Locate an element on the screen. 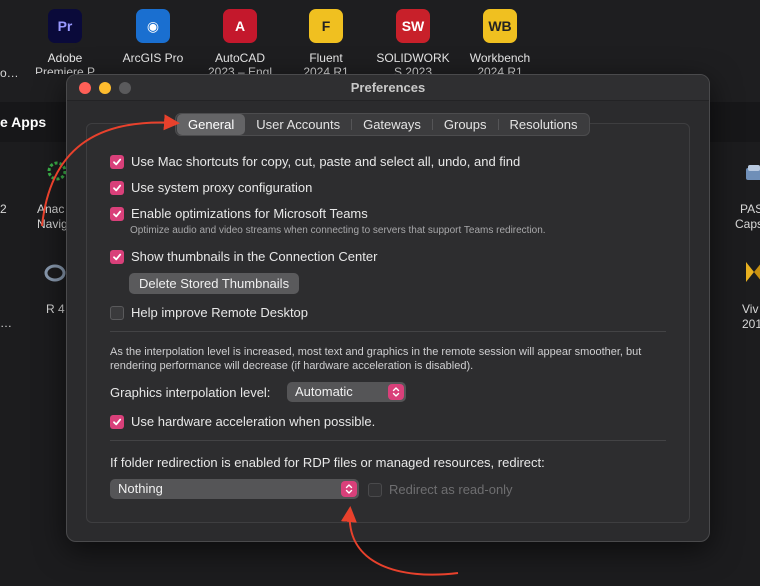  fragment-text: R 4 is located at coordinates (55, 309).